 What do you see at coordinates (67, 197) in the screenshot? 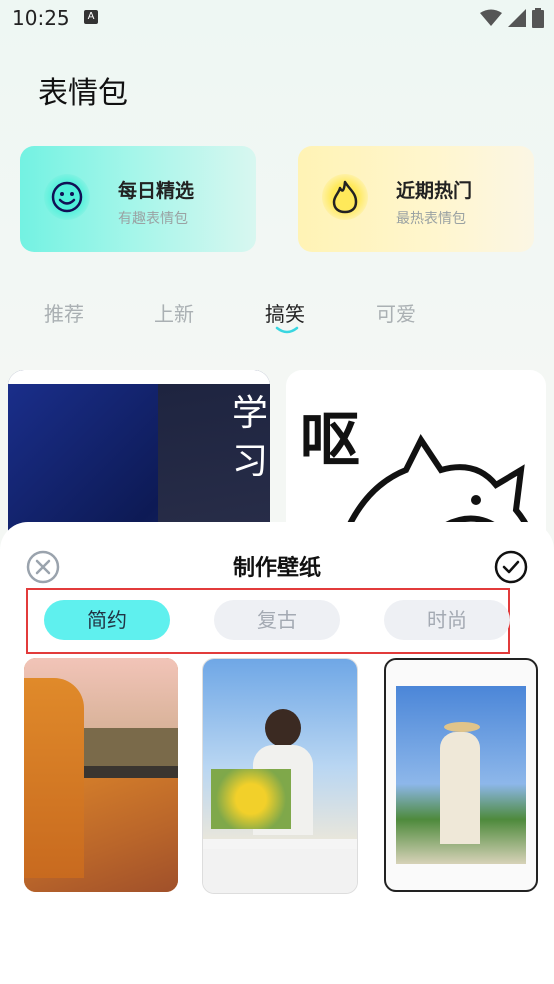
I see `smile-icon` at bounding box center [67, 197].